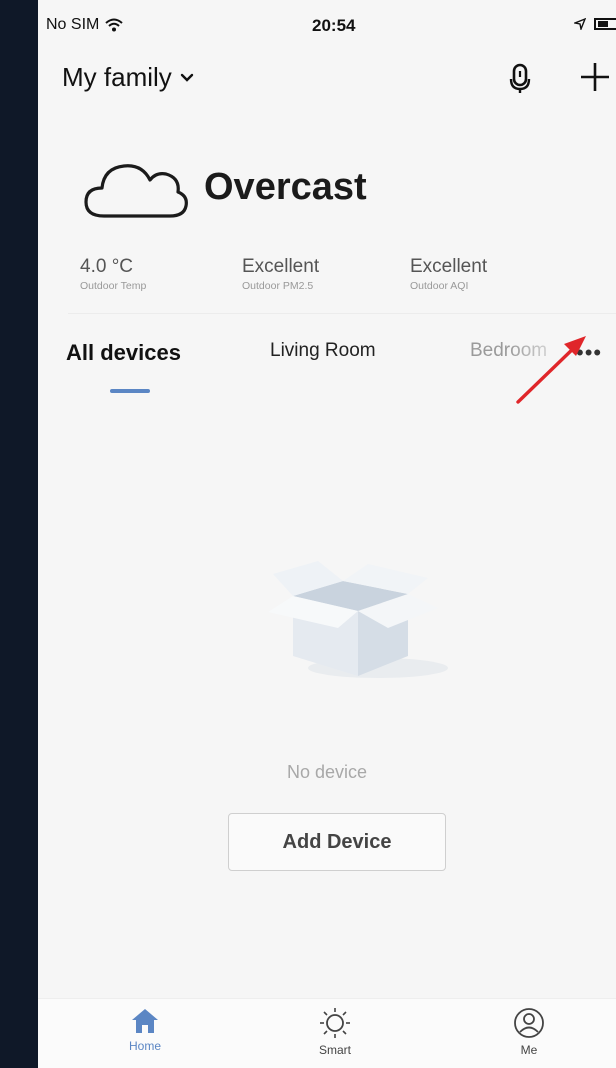 The width and height of the screenshot is (616, 1068). Describe the element at coordinates (117, 77) in the screenshot. I see `family-name: My family` at that location.